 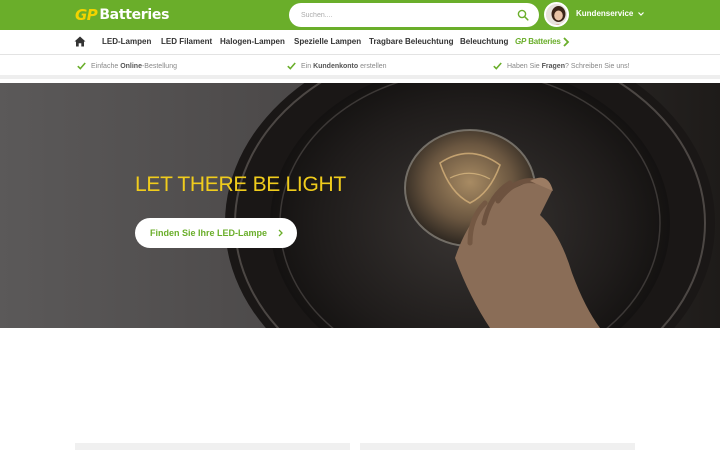 What do you see at coordinates (86, 15) in the screenshot?
I see `logo-gp: GP` at bounding box center [86, 15].